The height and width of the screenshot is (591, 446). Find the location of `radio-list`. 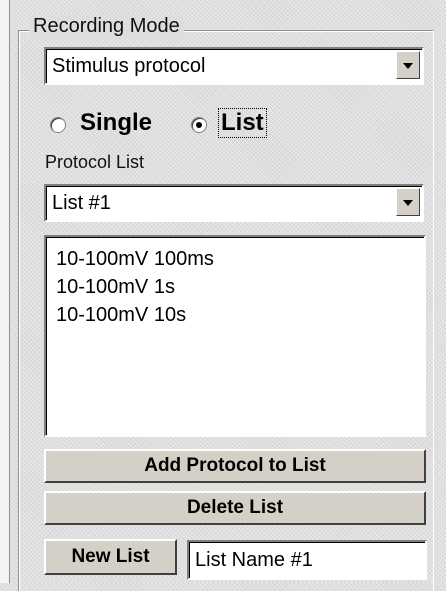

radio-list is located at coordinates (199, 125).